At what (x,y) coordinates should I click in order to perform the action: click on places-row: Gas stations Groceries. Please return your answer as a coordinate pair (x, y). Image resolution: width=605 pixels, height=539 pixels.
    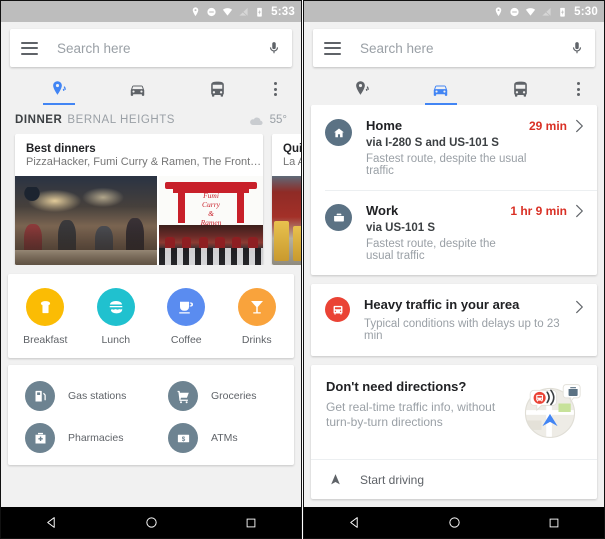
    Looking at the image, I should click on (151, 396).